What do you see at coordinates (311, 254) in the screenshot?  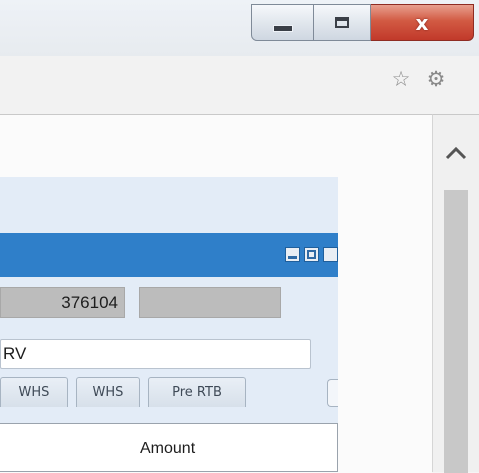 I see `app-maximize-button` at bounding box center [311, 254].